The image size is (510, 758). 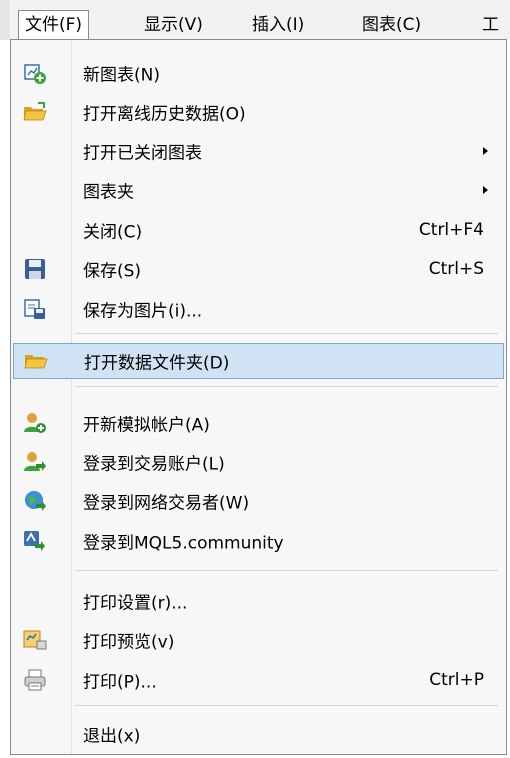 What do you see at coordinates (490, 25) in the screenshot?
I see `menu-tools: 工` at bounding box center [490, 25].